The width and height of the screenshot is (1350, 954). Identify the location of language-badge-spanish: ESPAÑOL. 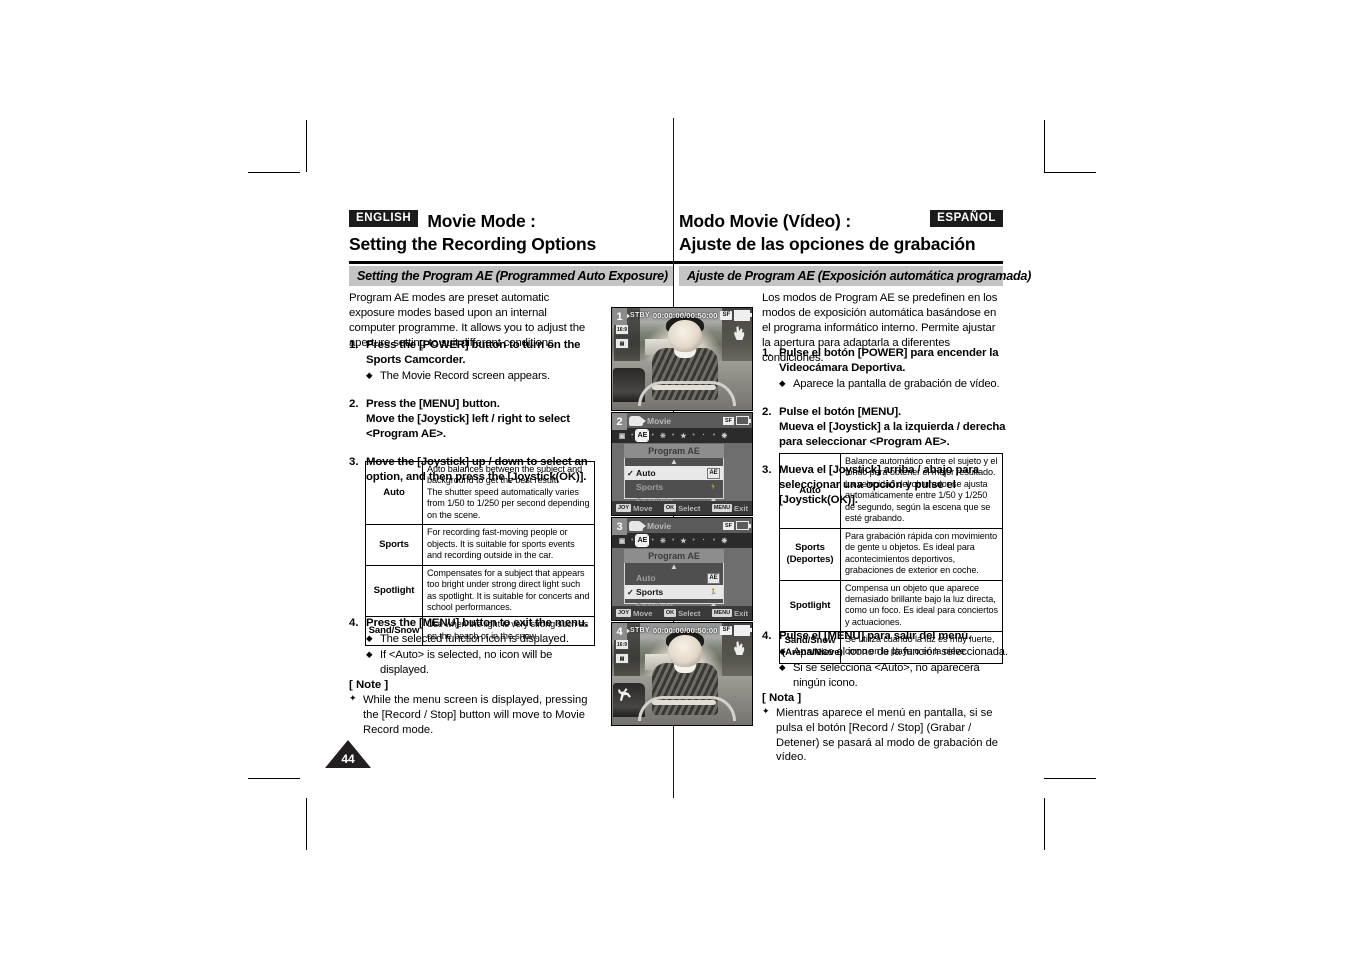
(966, 219).